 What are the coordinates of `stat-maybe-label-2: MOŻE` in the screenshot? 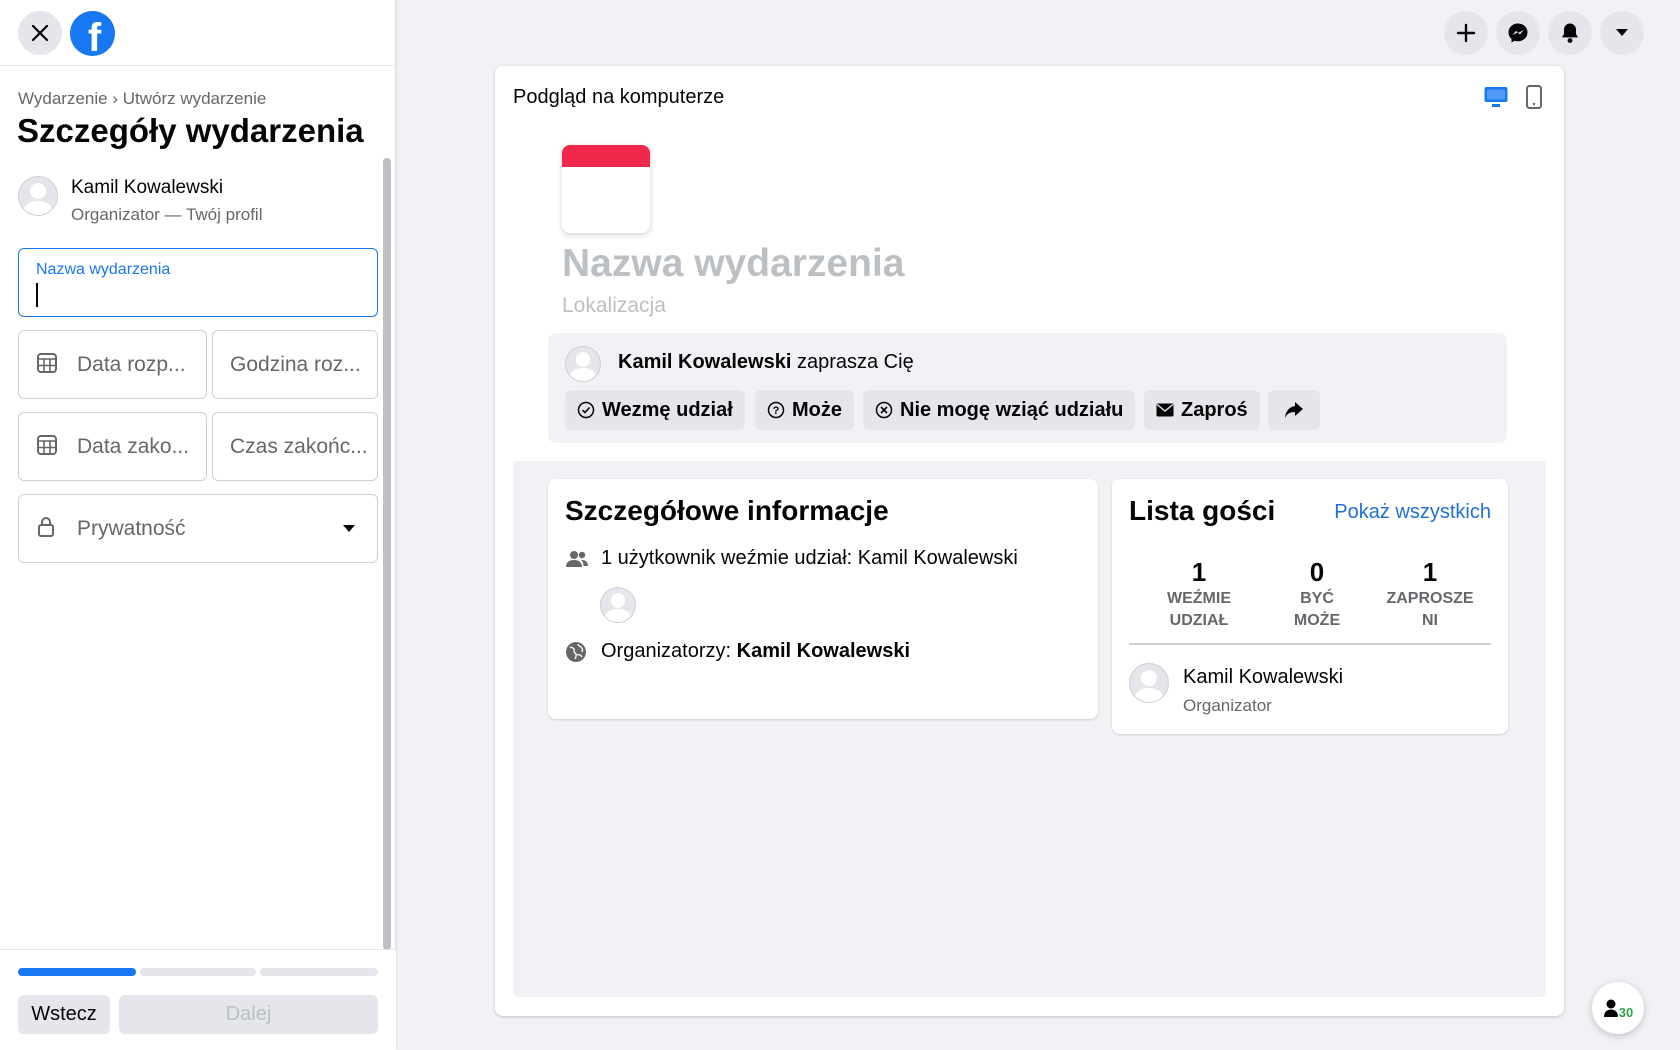 It's located at (1317, 620).